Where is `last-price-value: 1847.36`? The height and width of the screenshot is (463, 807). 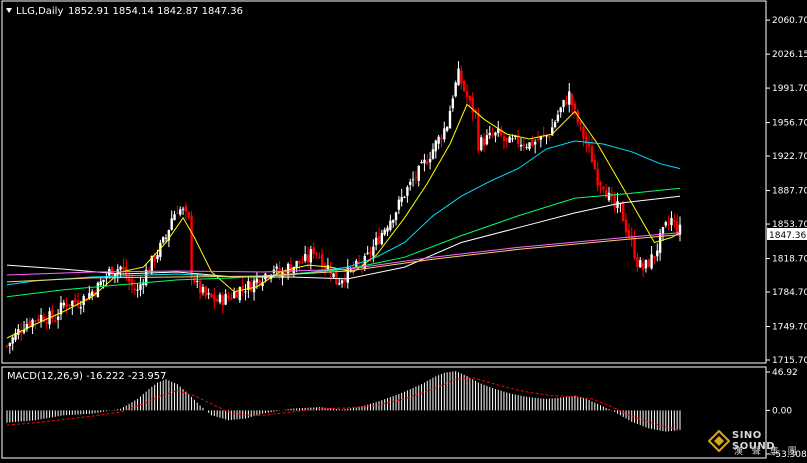 last-price-value: 1847.36 is located at coordinates (787, 236).